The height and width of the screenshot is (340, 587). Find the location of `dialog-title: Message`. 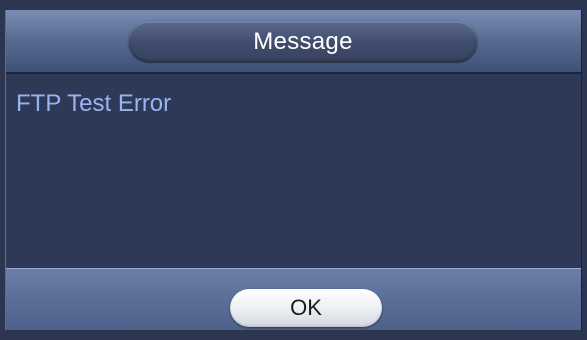

dialog-title: Message is located at coordinates (303, 41).